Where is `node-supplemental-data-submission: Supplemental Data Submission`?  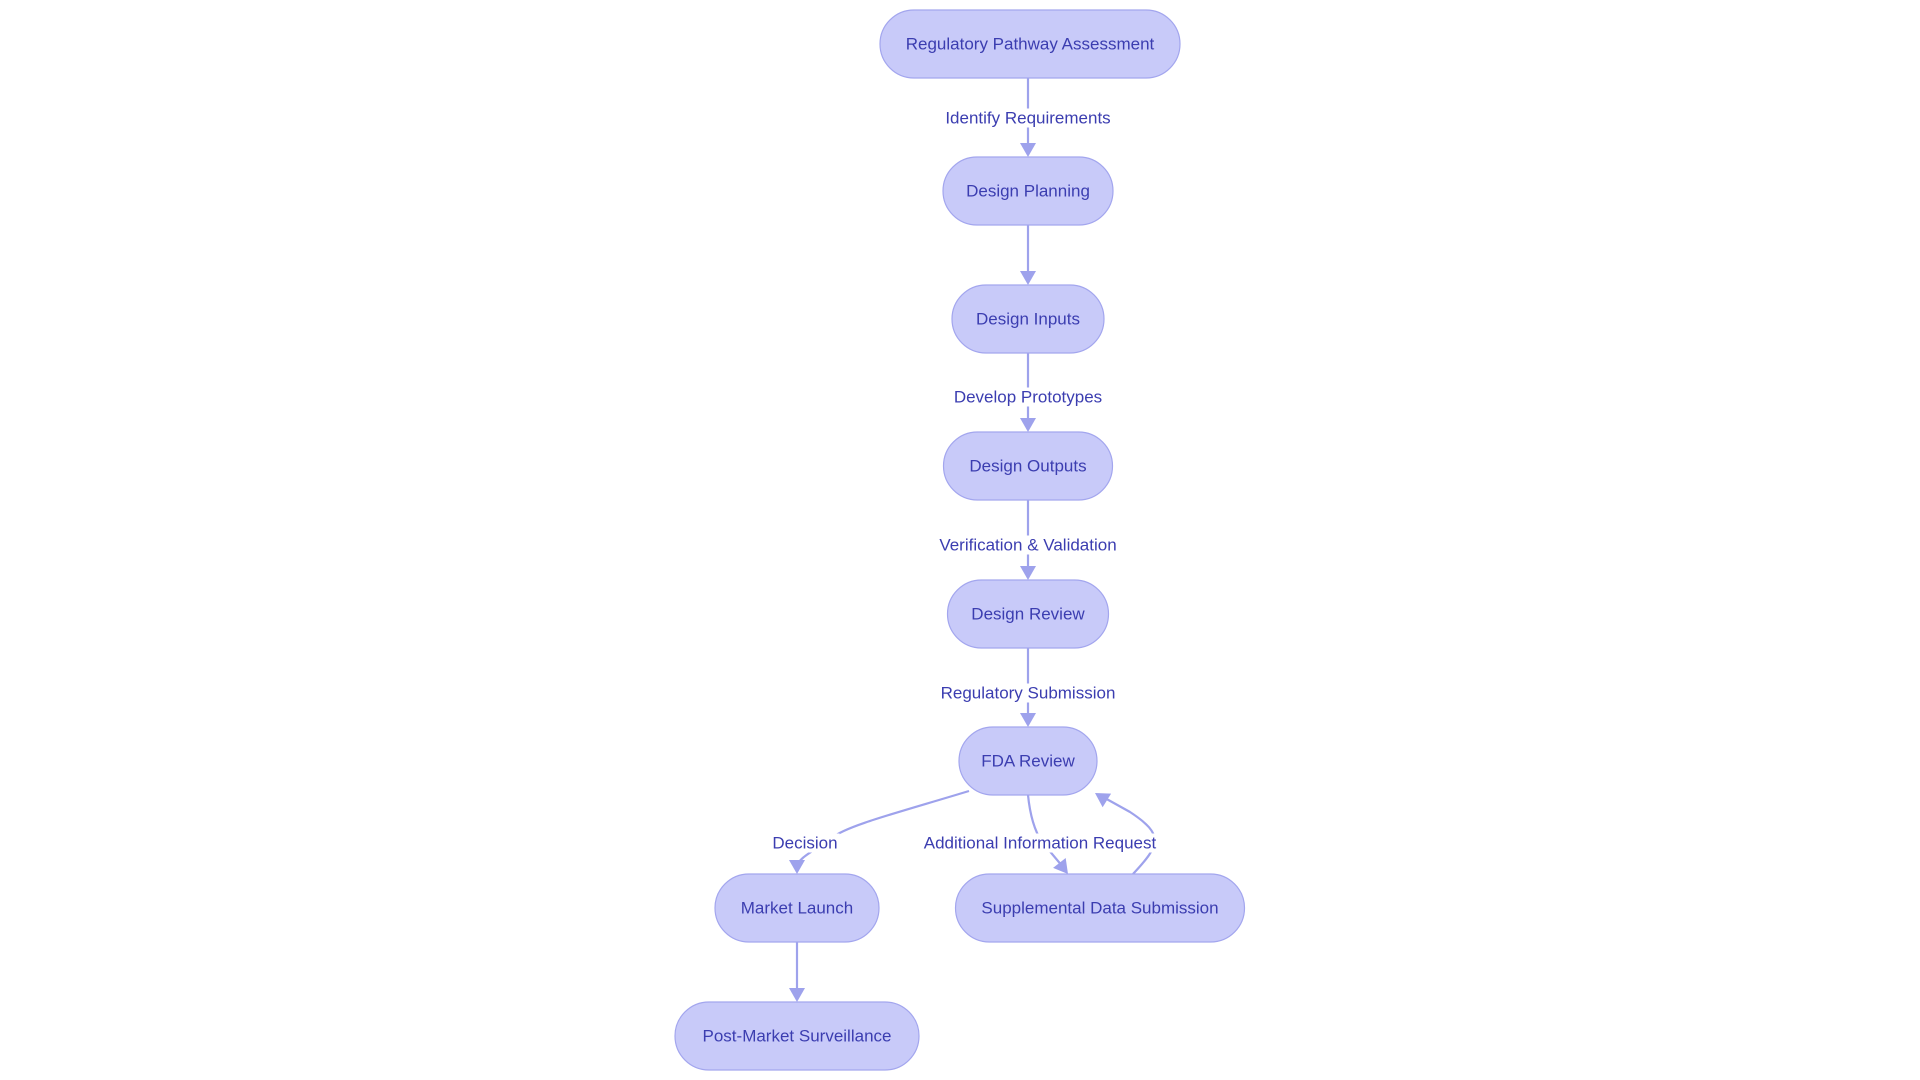 node-supplemental-data-submission: Supplemental Data Submission is located at coordinates (1100, 908).